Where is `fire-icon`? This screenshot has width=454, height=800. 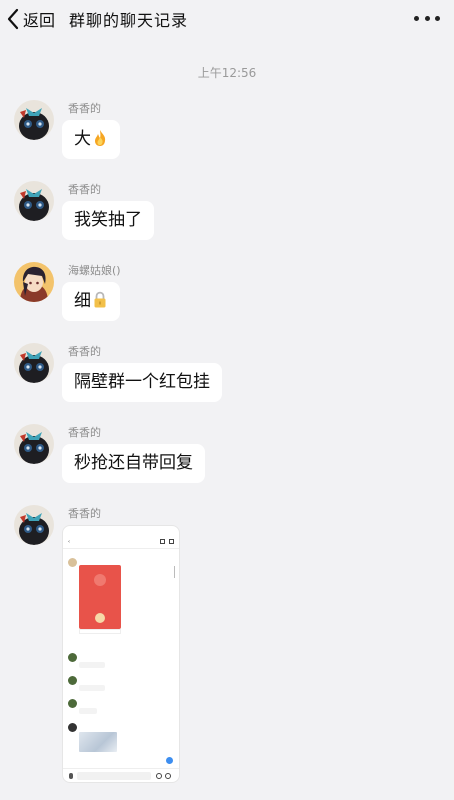
fire-icon is located at coordinates (100, 138).